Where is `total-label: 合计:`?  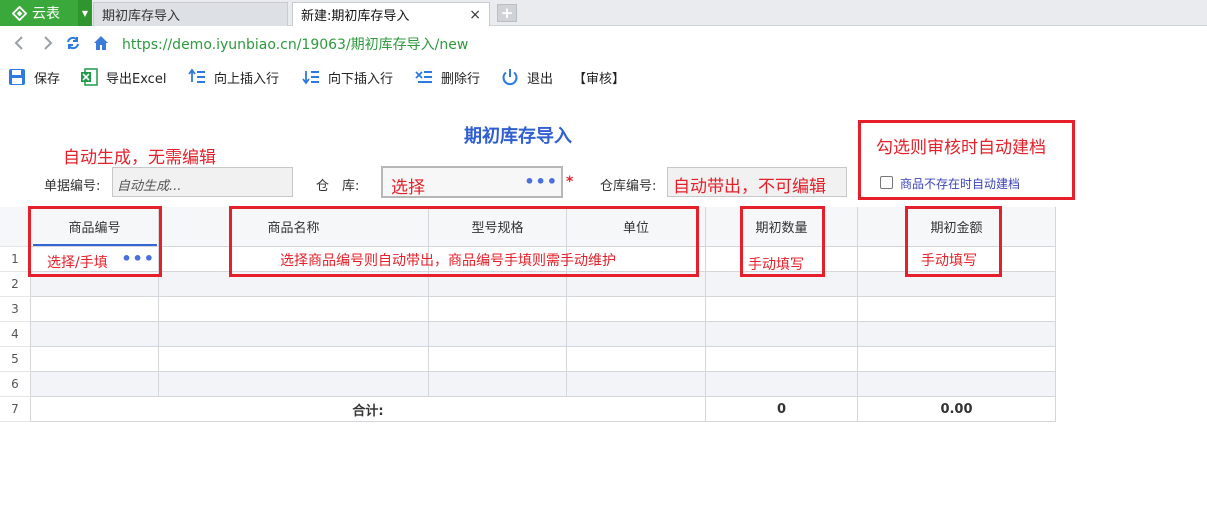 total-label: 合计: is located at coordinates (368, 409).